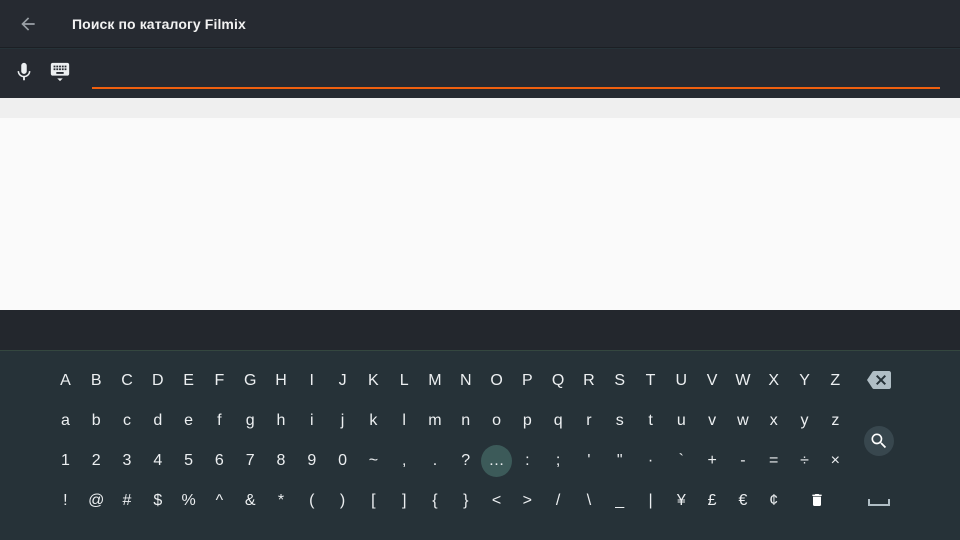 The height and width of the screenshot is (540, 960). I want to click on keyboard-key: o, so click(496, 421).